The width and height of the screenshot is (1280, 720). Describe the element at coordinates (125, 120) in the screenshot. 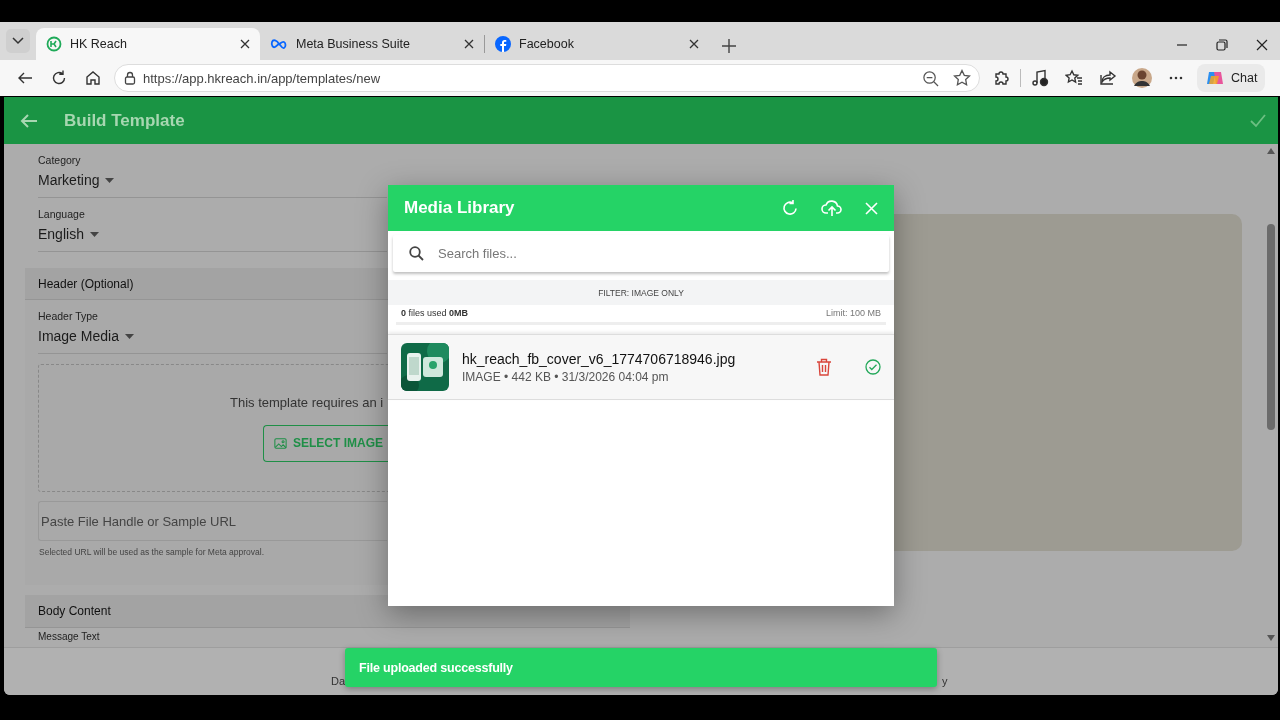

I see `page-title: Build Template` at that location.